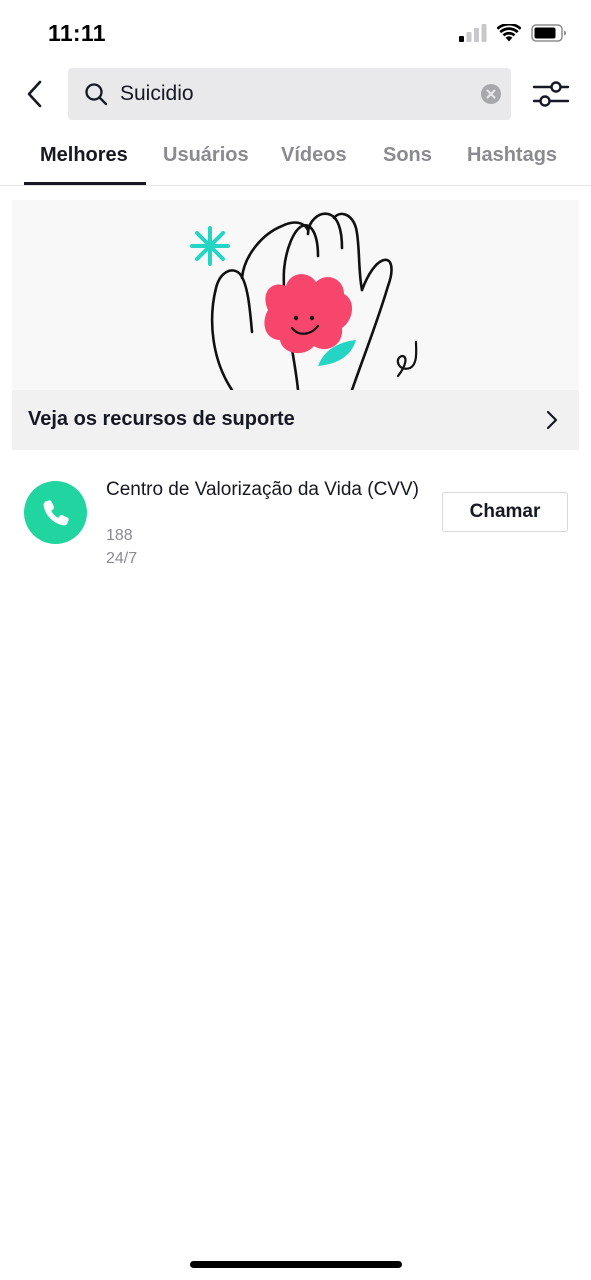 The height and width of the screenshot is (1280, 591). Describe the element at coordinates (262, 489) in the screenshot. I see `hotline-name: Centro de Valorização da Vida (CVV)` at that location.